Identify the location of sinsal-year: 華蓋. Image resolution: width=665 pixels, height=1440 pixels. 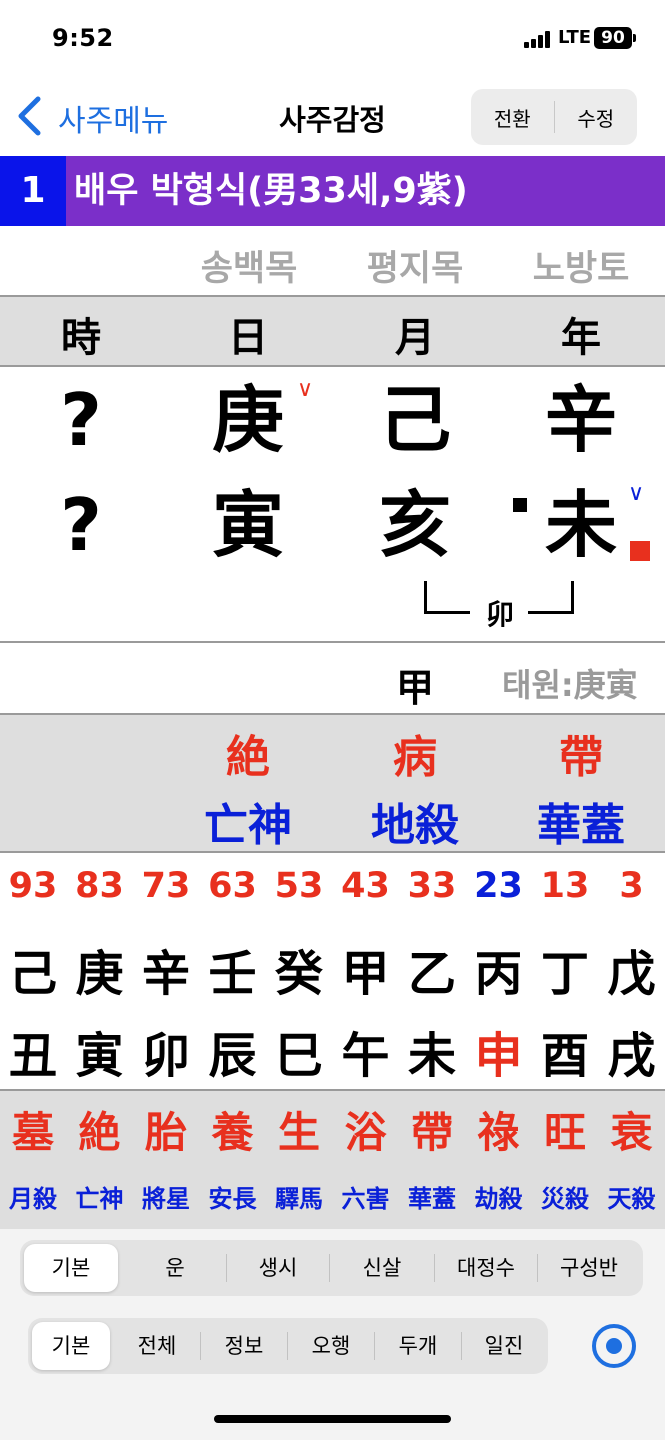
(581, 825).